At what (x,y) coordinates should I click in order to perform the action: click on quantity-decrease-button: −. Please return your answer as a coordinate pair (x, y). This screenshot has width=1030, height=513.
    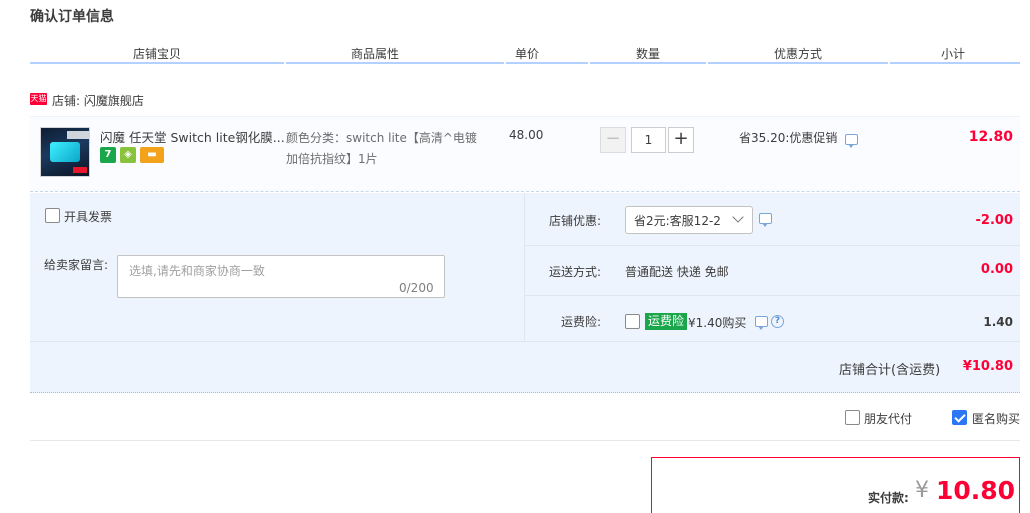
    Looking at the image, I should click on (613, 140).